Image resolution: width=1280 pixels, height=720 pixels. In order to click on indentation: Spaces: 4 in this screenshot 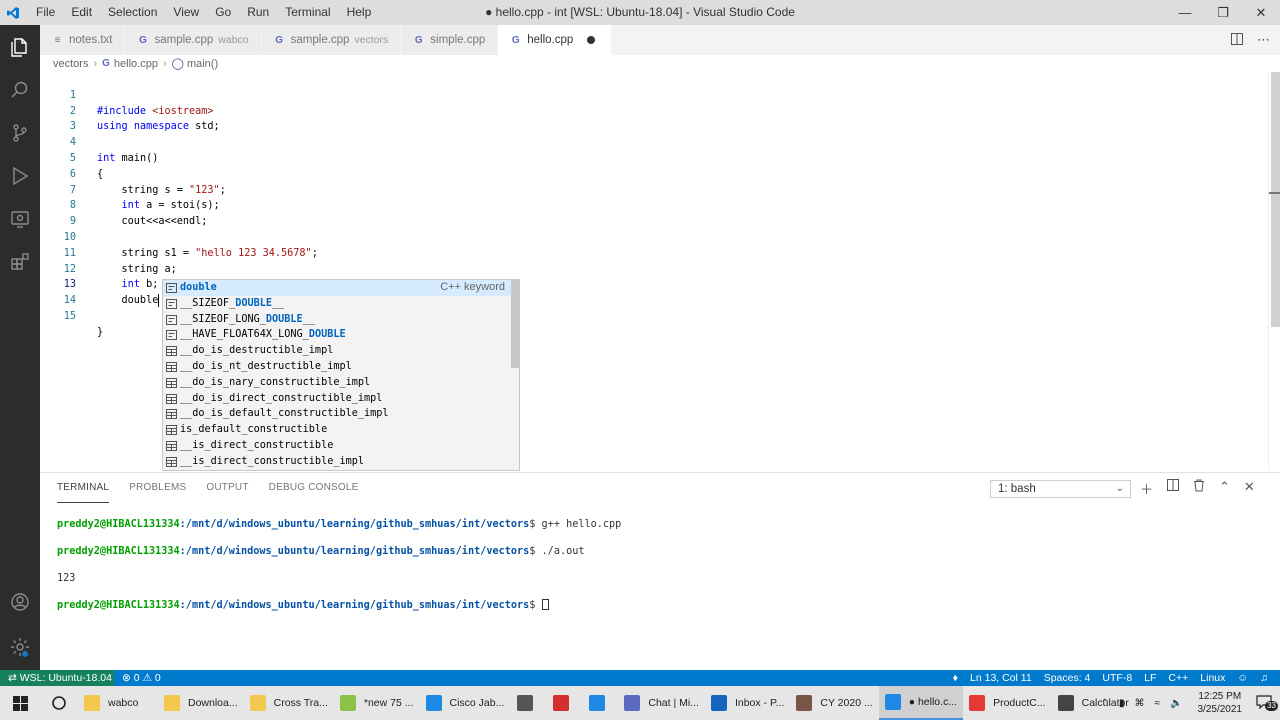, I will do `click(1067, 678)`.